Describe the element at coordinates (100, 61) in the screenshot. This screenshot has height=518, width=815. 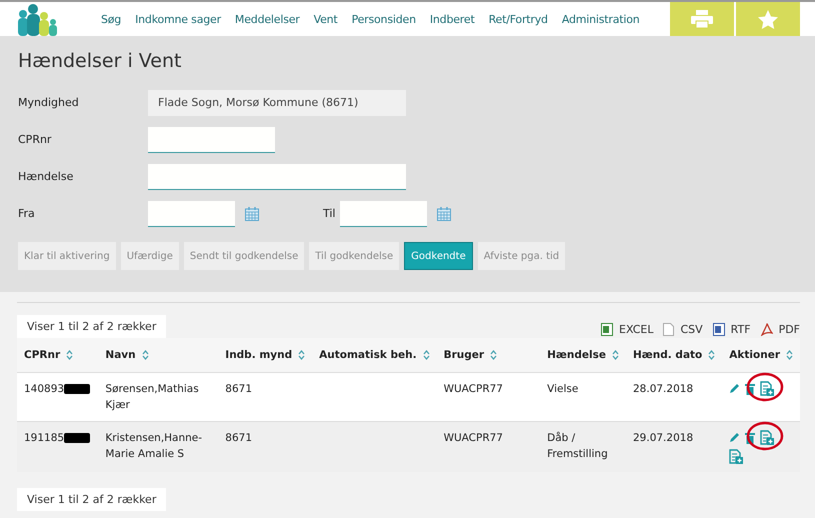
I see `page-title: Hændelser i Vent` at that location.